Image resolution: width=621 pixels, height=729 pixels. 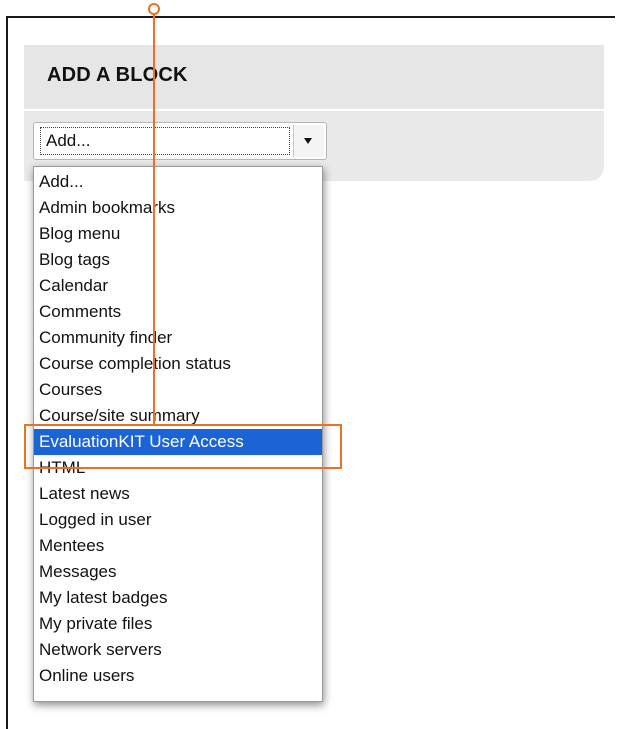 What do you see at coordinates (178, 598) in the screenshot?
I see `option-my-latest-badges: My latest badges` at bounding box center [178, 598].